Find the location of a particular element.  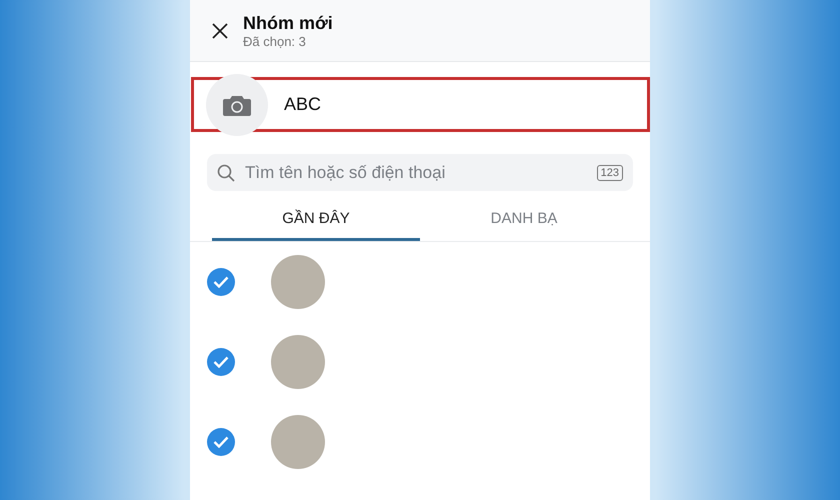

search-field: Tìm tên hoặc số điện thoại 123 is located at coordinates (420, 172).